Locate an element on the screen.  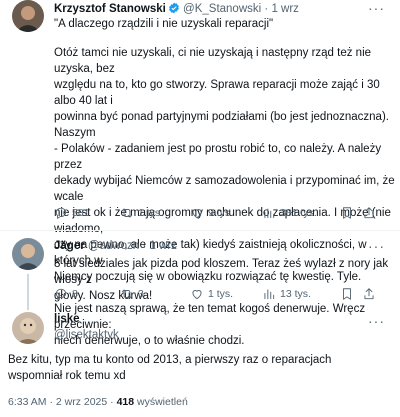
author-handle: @adwozn is located at coordinates (113, 246).